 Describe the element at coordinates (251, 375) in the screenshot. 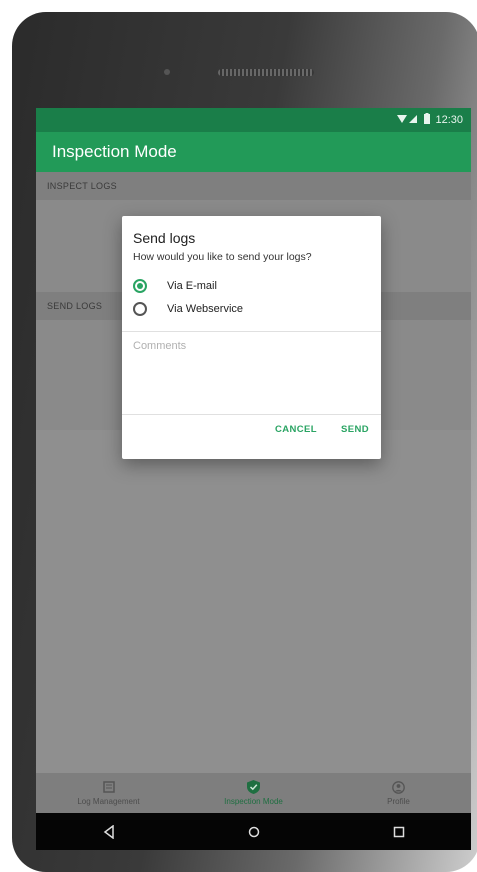

I see `comments-field` at that location.